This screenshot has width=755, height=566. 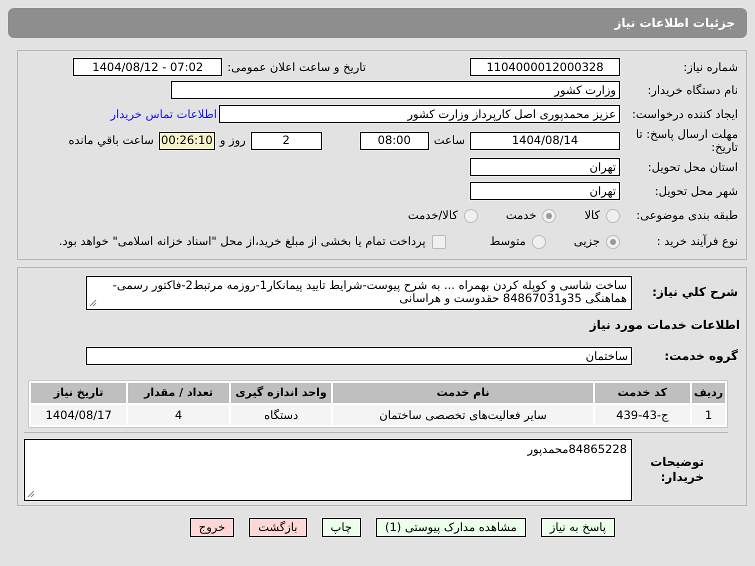 I want to click on table-cell: سایر فعالیت‌های تخصصی ساختمان, so click(x=463, y=415).